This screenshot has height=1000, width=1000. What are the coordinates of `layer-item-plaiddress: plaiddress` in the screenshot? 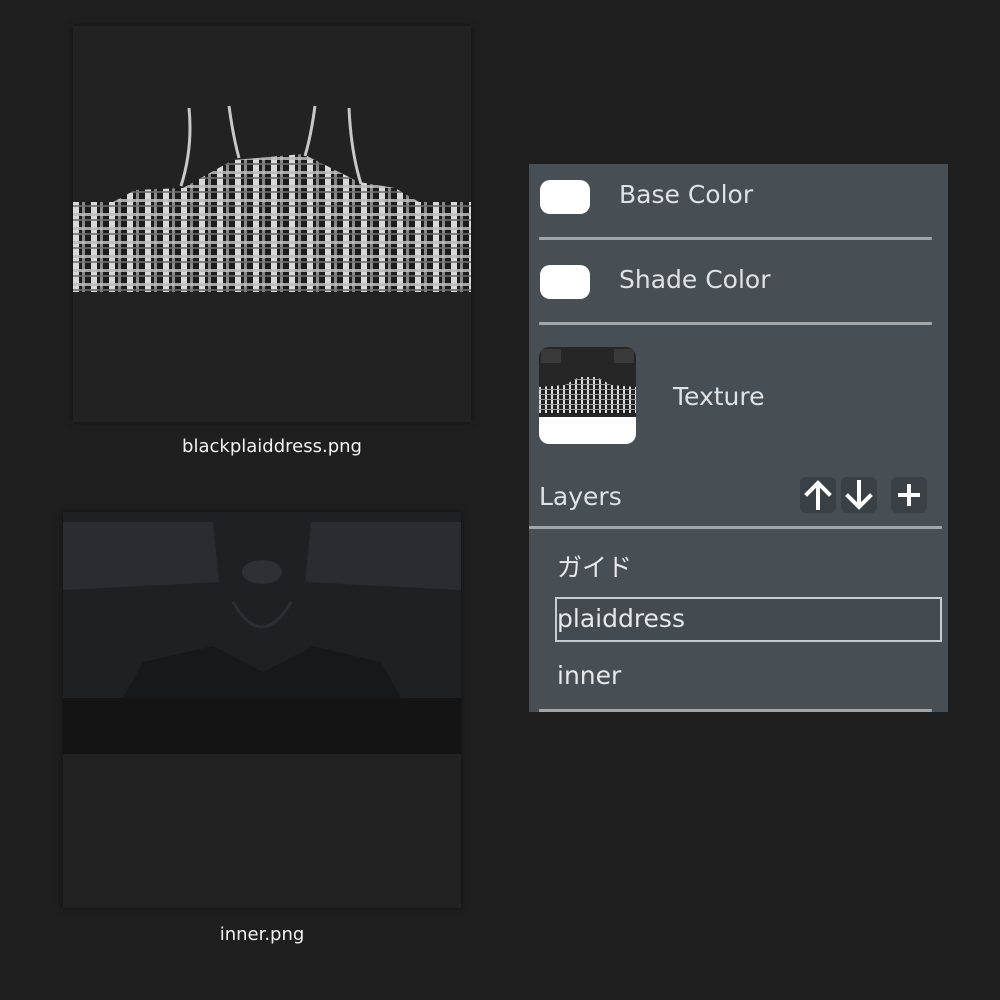 It's located at (621, 618).